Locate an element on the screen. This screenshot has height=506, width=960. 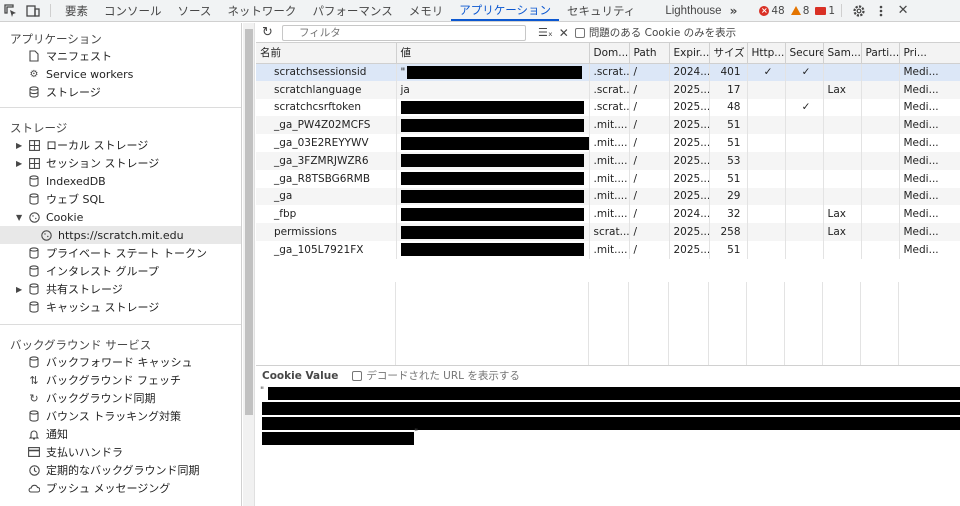
sidebar-item-session-storage: ▶ セッション ストレージ is located at coordinates (120, 163).